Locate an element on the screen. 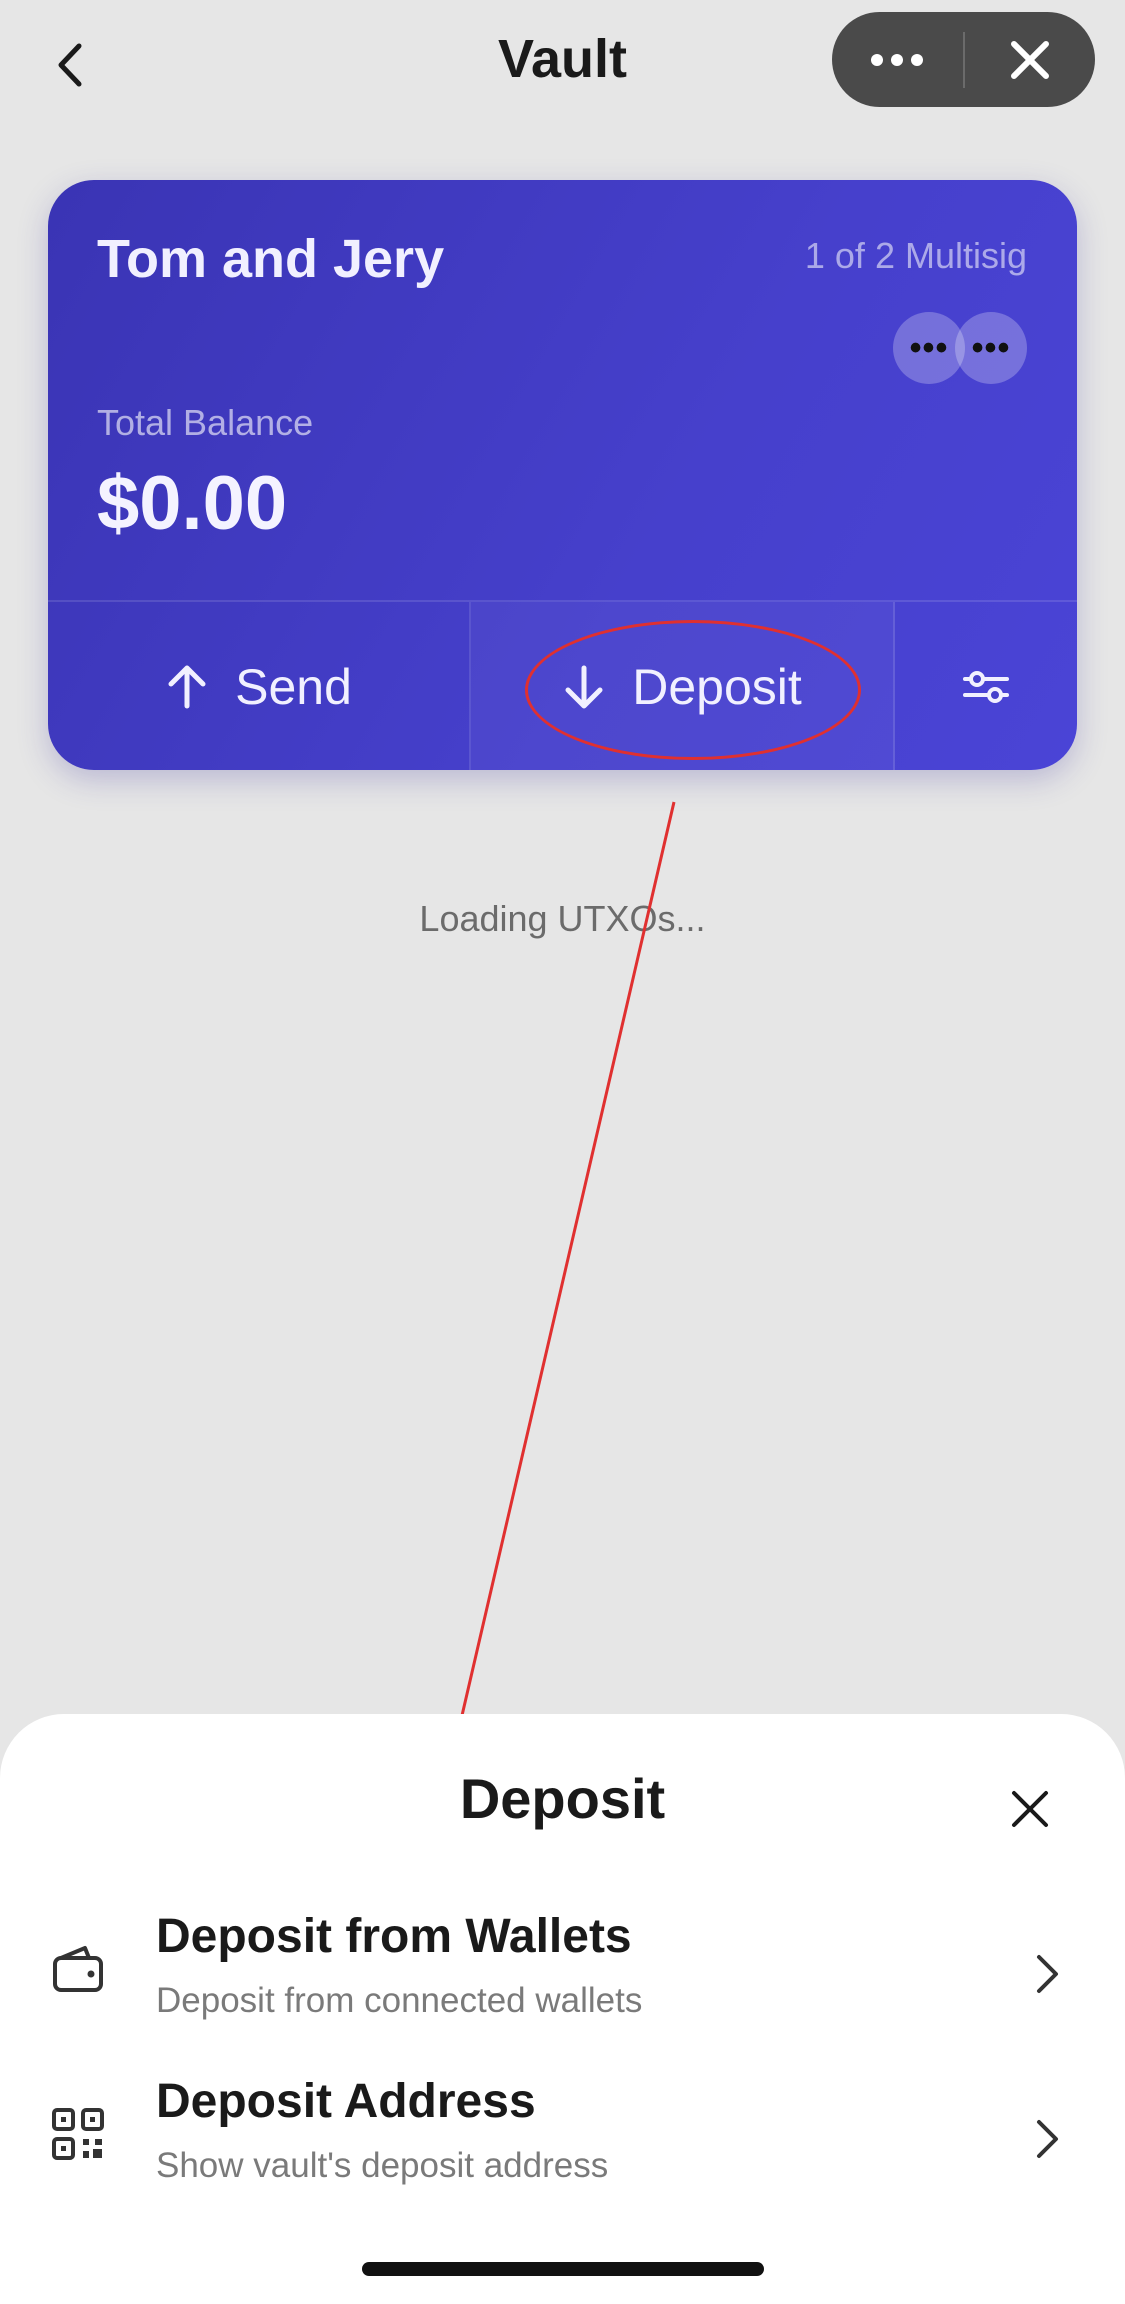 This screenshot has height=2304, width=1125. arrow-up-icon is located at coordinates (187, 687).